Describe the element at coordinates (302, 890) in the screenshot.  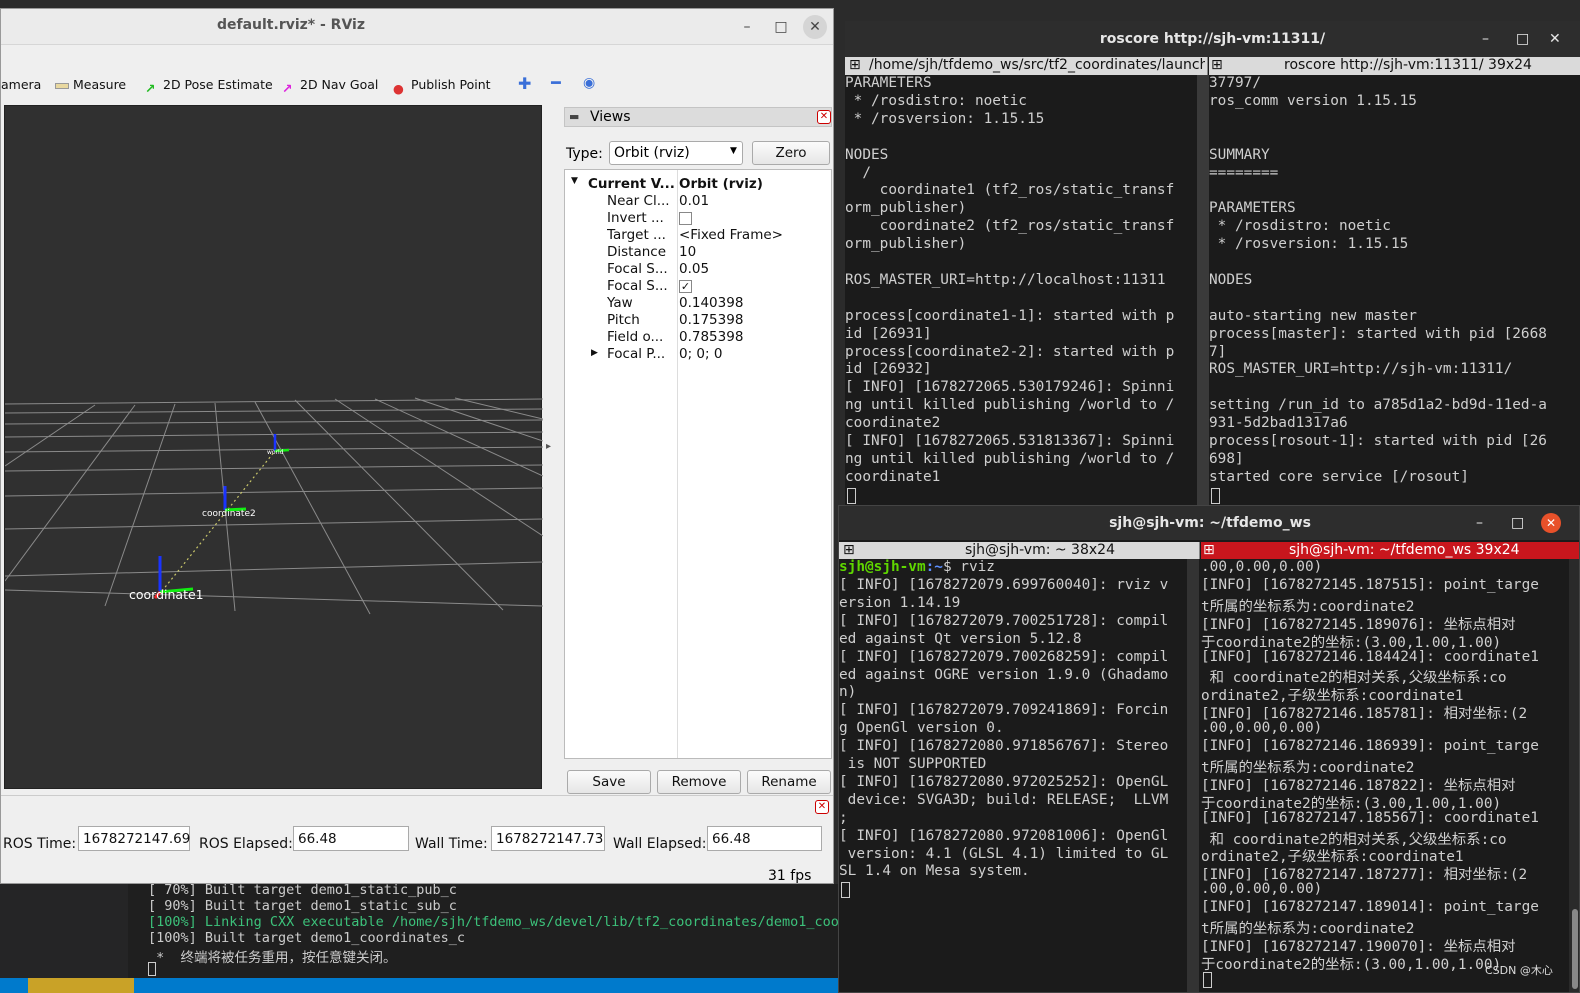
I see `terminal-line: [ 70%] Built target demo1_static_pub_c` at that location.